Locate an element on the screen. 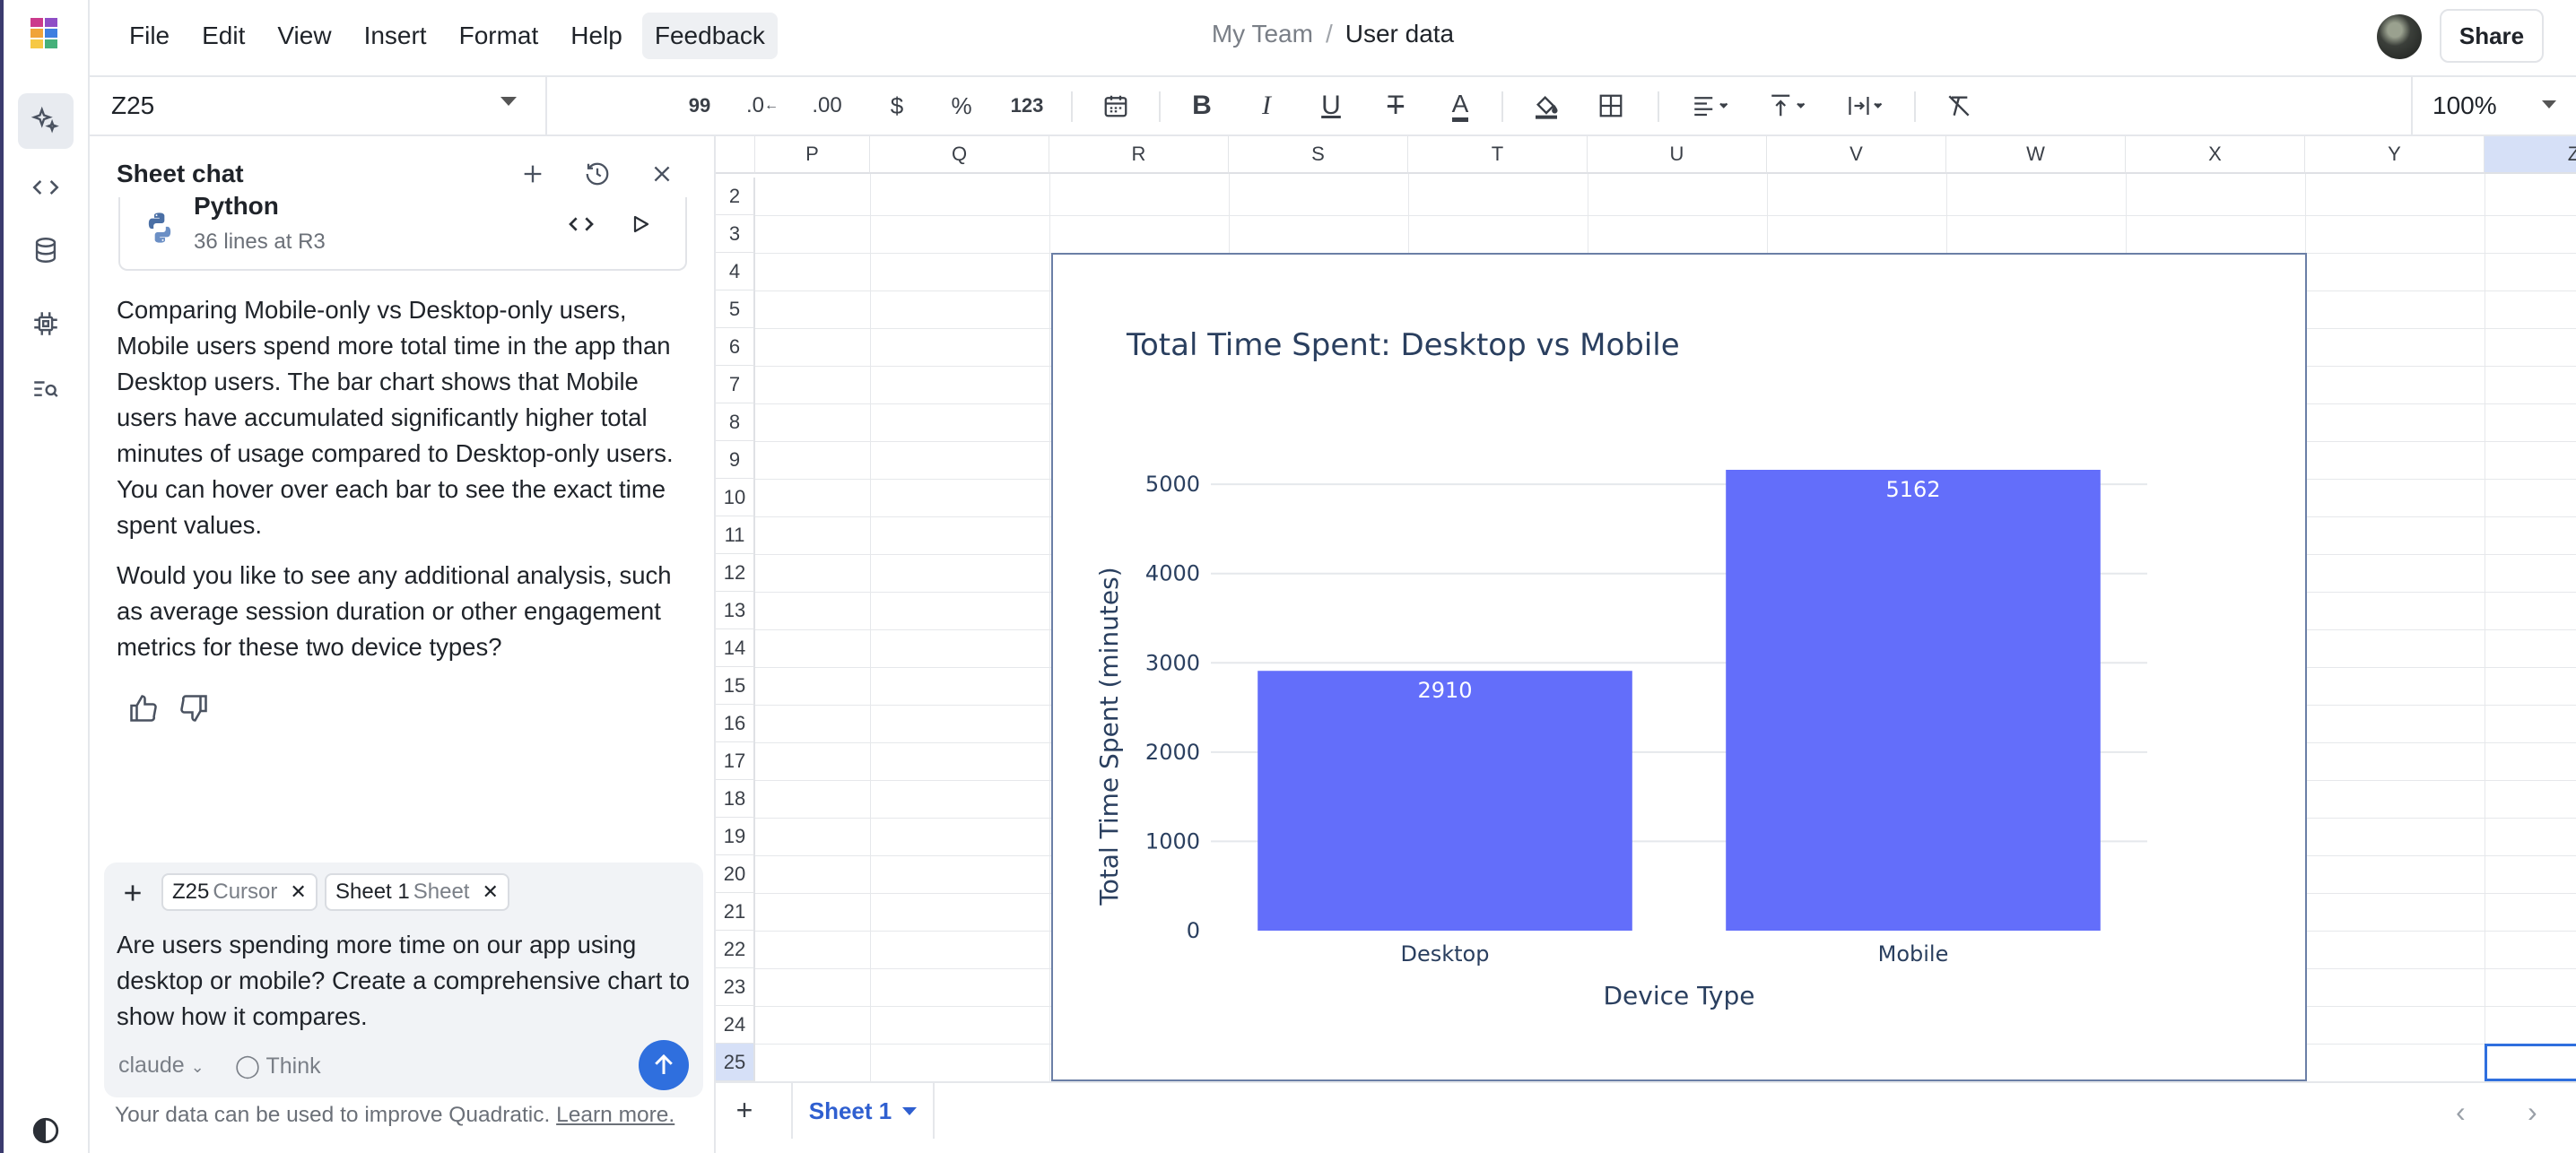 Image resolution: width=2576 pixels, height=1153 pixels. row-header: 7 is located at coordinates (735, 384).